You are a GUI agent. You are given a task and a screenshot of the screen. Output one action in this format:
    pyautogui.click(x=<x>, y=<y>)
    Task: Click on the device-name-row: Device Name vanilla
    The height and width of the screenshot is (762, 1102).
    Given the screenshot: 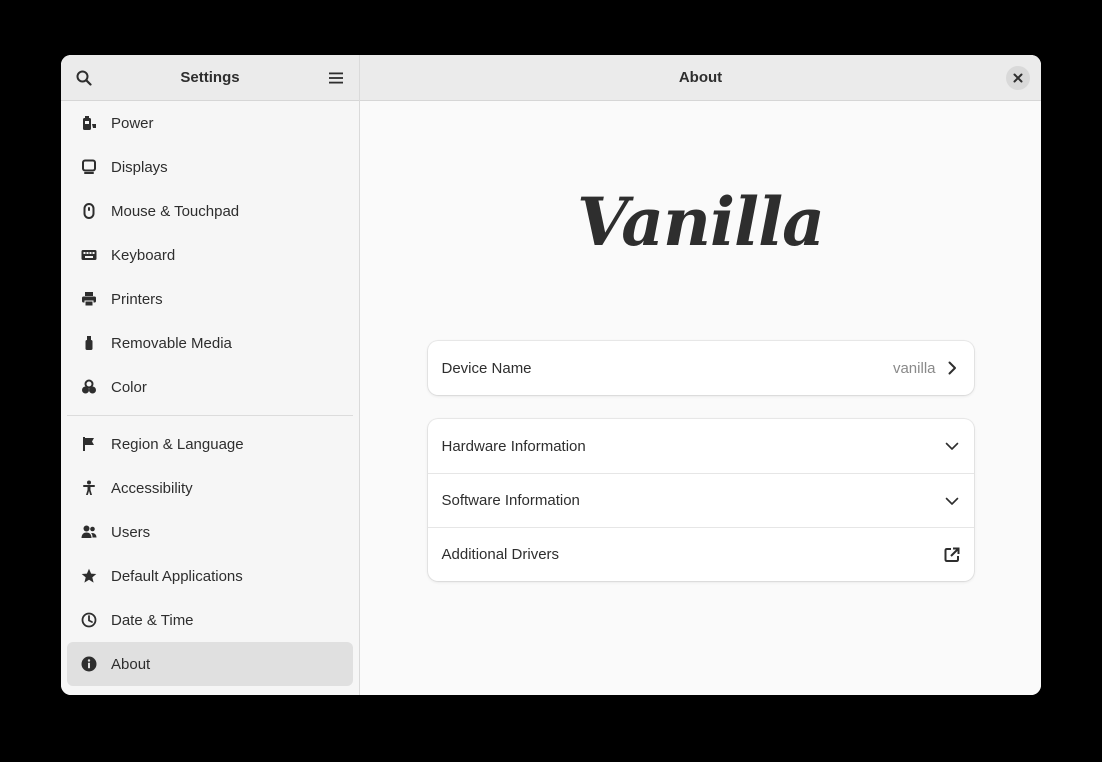 What is the action you would take?
    pyautogui.click(x=701, y=368)
    